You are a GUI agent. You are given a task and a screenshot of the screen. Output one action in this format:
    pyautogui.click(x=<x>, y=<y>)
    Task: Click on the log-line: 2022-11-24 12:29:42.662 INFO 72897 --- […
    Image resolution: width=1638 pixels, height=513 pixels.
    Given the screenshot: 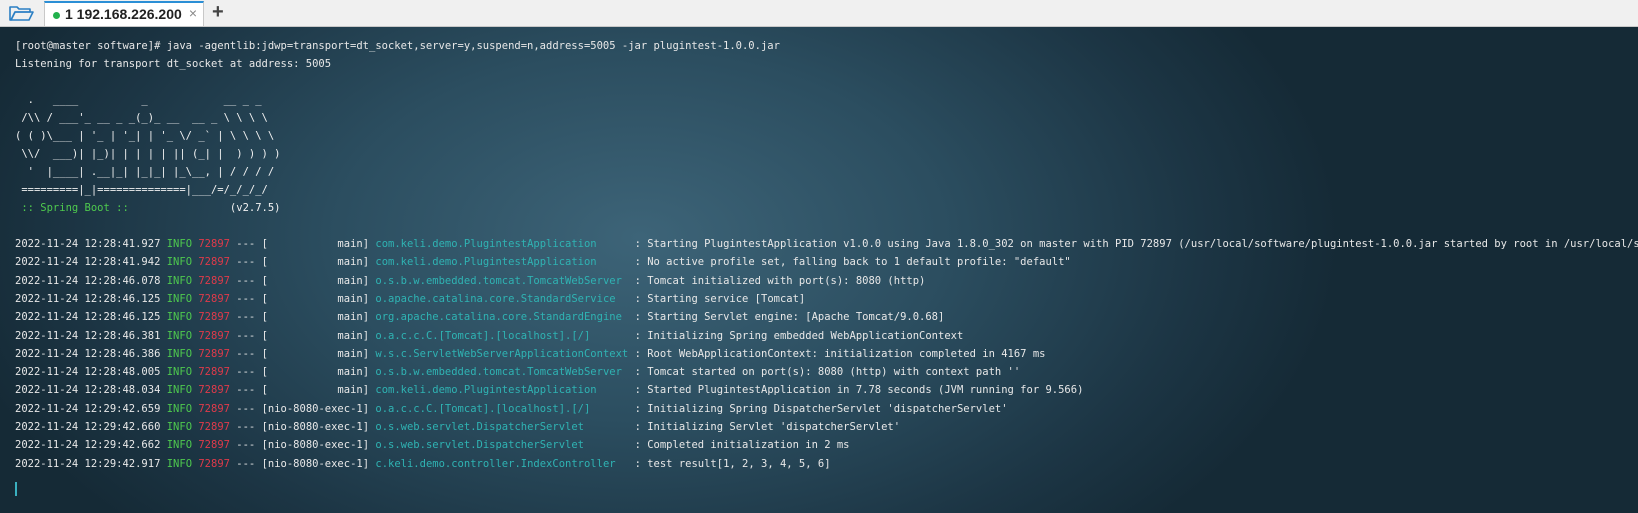 What is the action you would take?
    pyautogui.click(x=432, y=445)
    